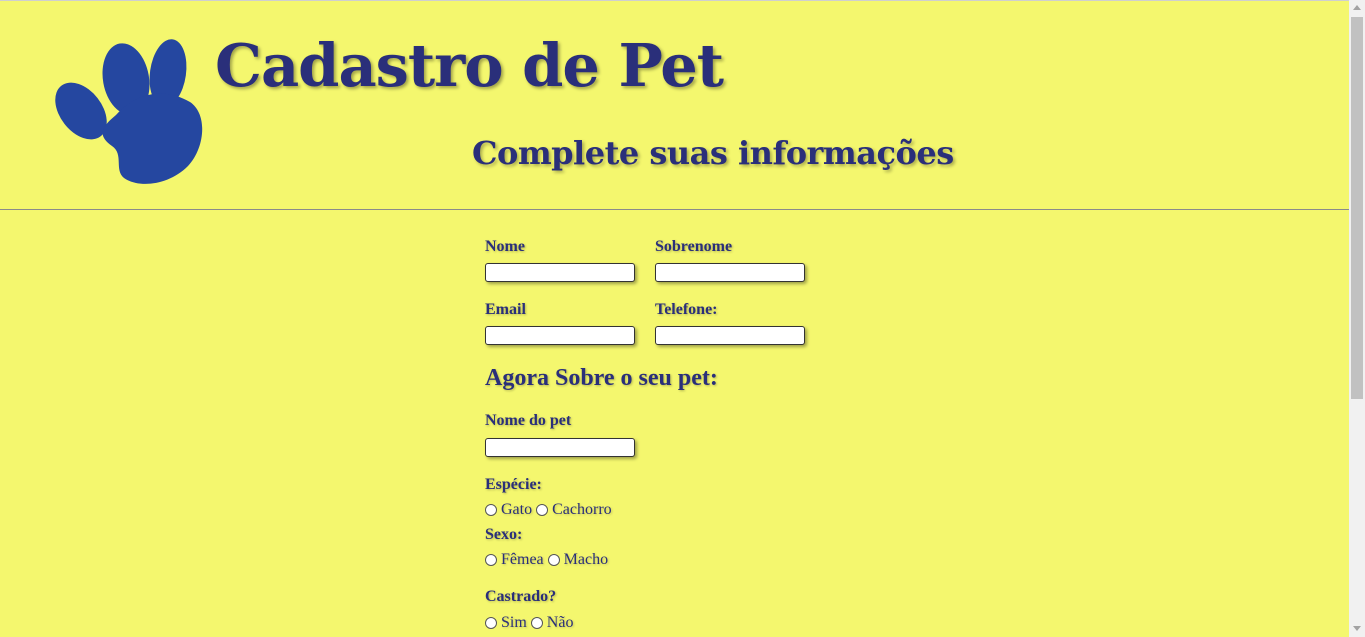 The image size is (1365, 637). Describe the element at coordinates (713, 153) in the screenshot. I see `page-subtitle: Complete suas informações` at that location.